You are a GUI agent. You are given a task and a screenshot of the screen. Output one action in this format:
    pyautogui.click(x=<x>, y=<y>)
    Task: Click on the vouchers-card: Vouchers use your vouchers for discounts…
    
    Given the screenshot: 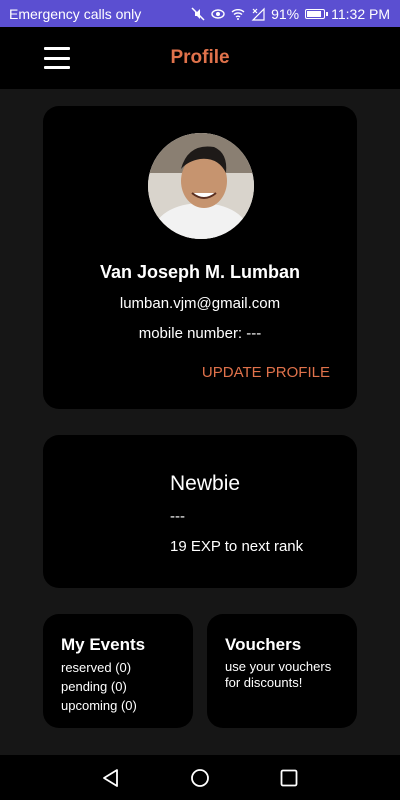 What is the action you would take?
    pyautogui.click(x=282, y=671)
    